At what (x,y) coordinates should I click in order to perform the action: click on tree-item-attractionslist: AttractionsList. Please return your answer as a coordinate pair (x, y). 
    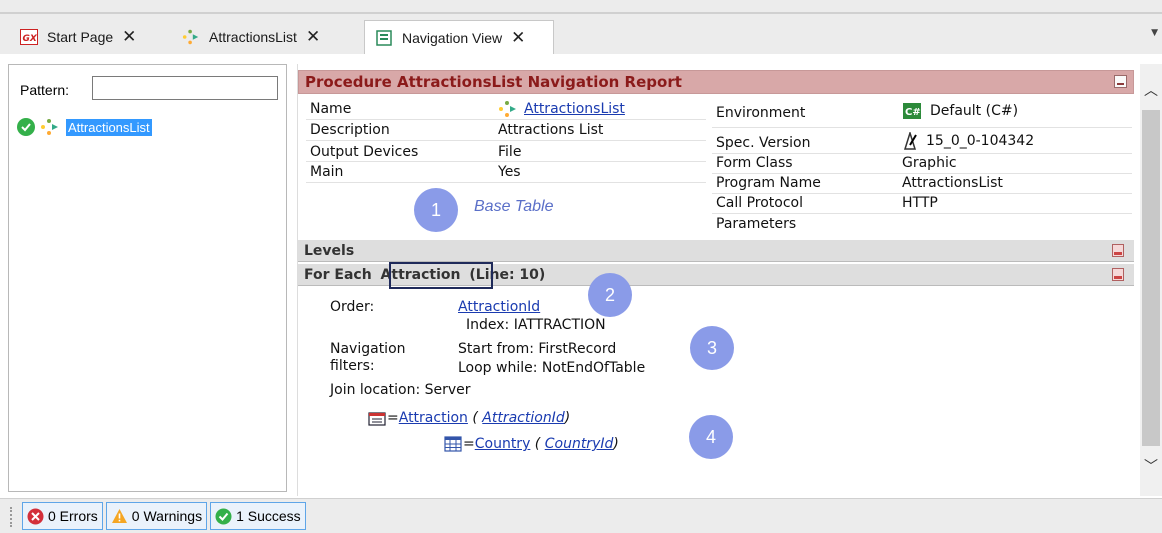
    Looking at the image, I should click on (84, 127).